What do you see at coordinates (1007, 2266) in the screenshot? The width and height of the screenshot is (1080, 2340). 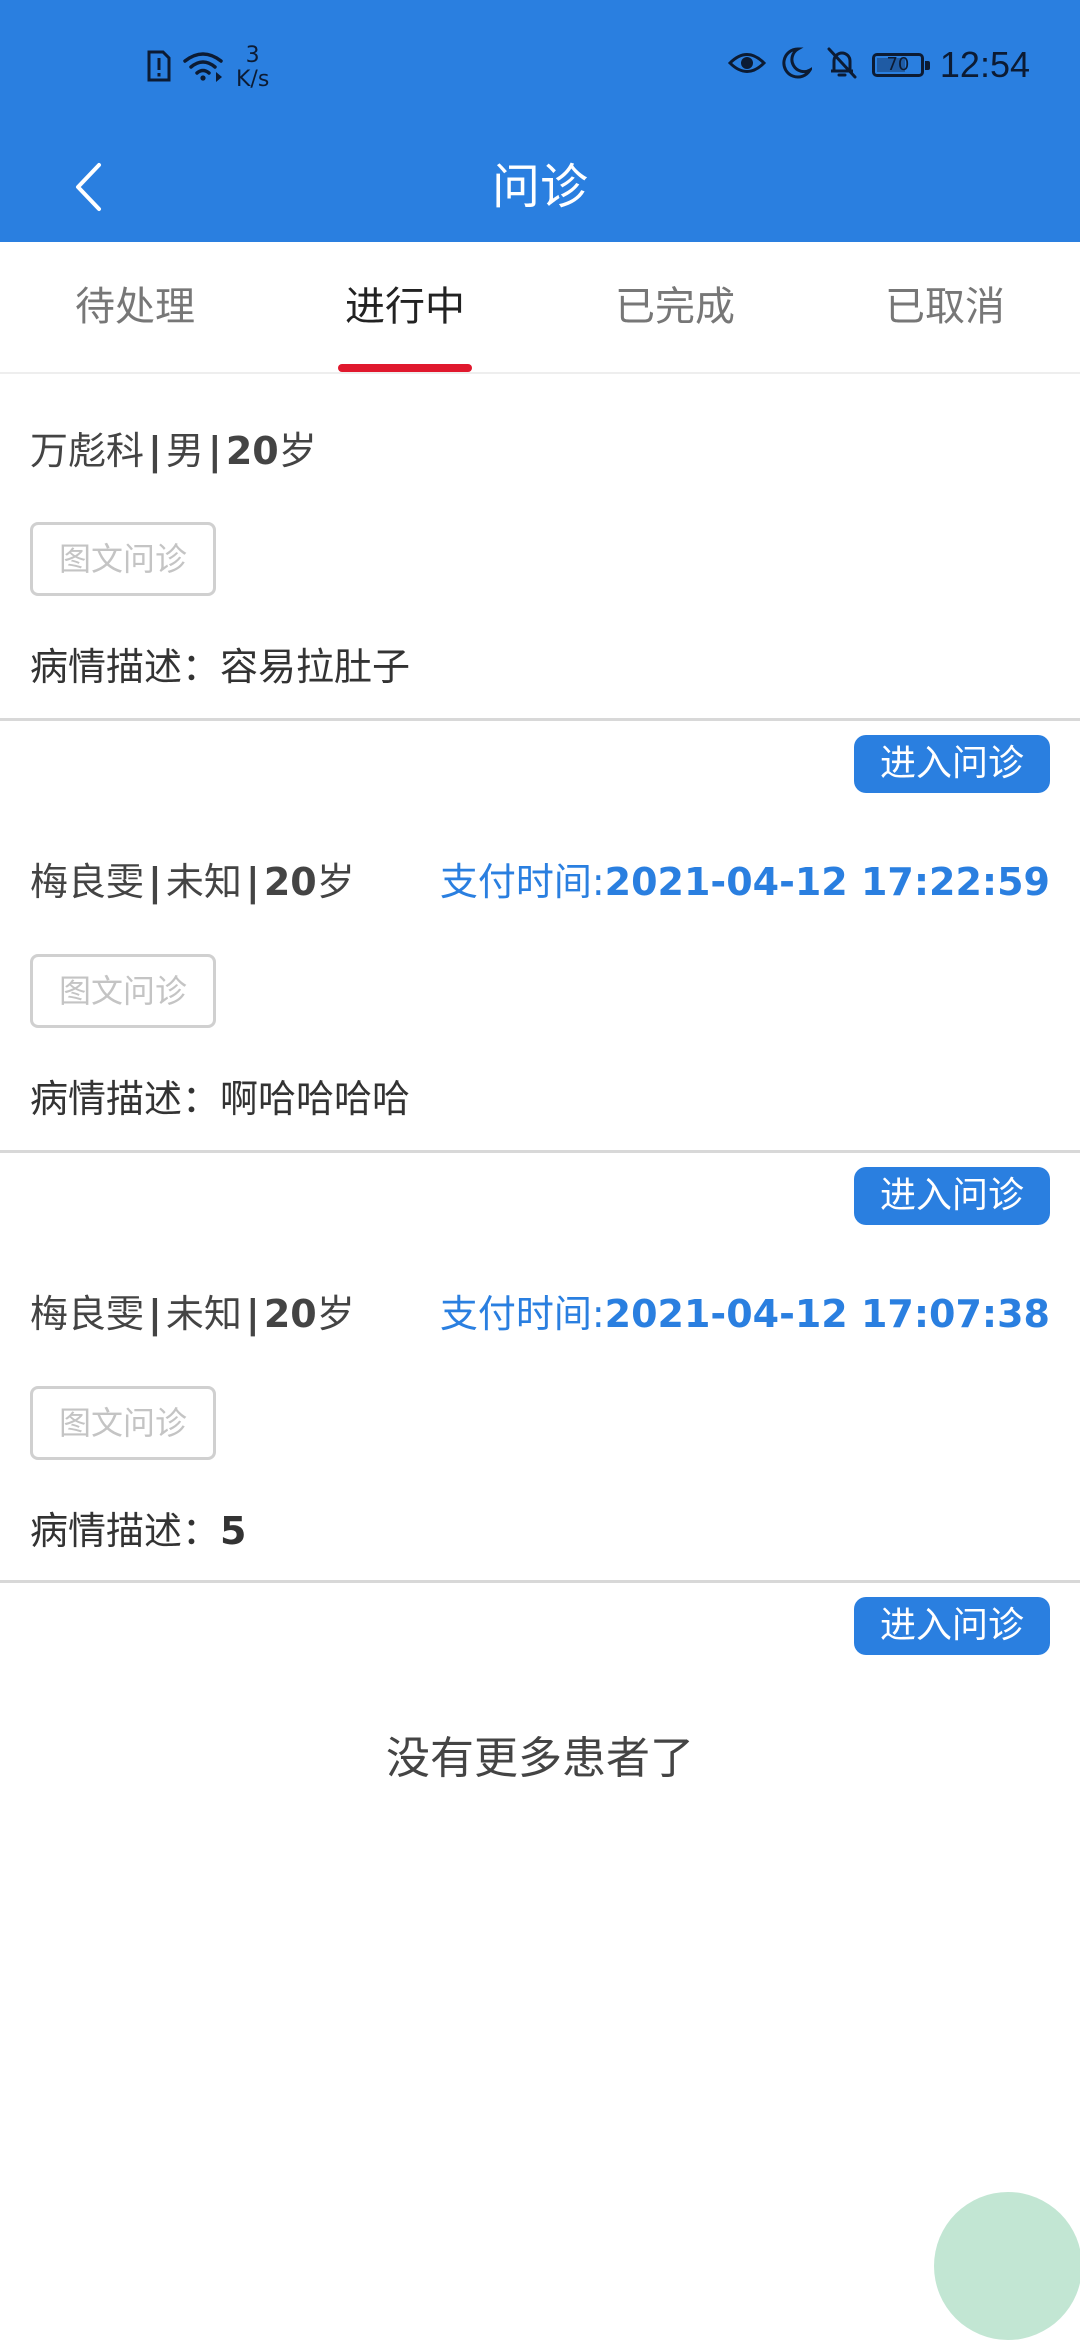 I see `floating-action-button` at bounding box center [1007, 2266].